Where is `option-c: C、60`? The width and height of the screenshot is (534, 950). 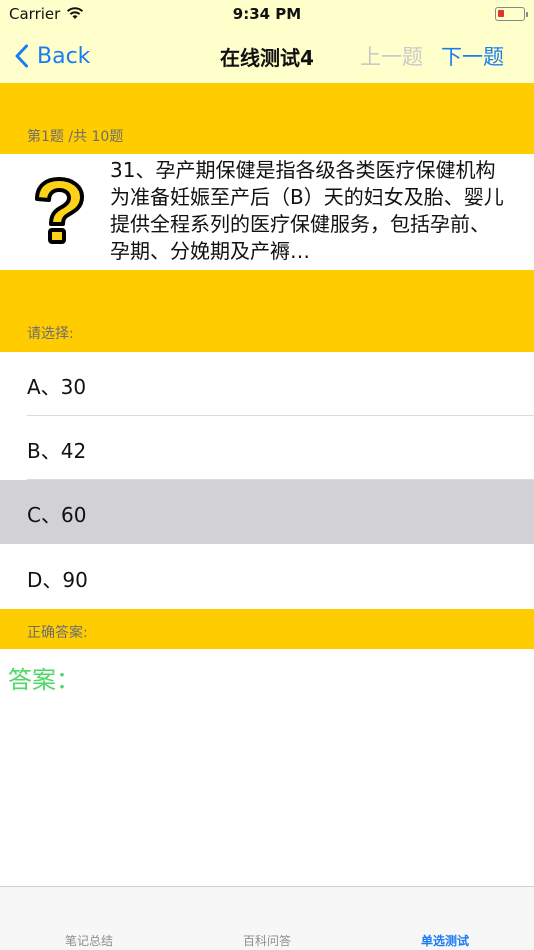 option-c: C、60 is located at coordinates (267, 512).